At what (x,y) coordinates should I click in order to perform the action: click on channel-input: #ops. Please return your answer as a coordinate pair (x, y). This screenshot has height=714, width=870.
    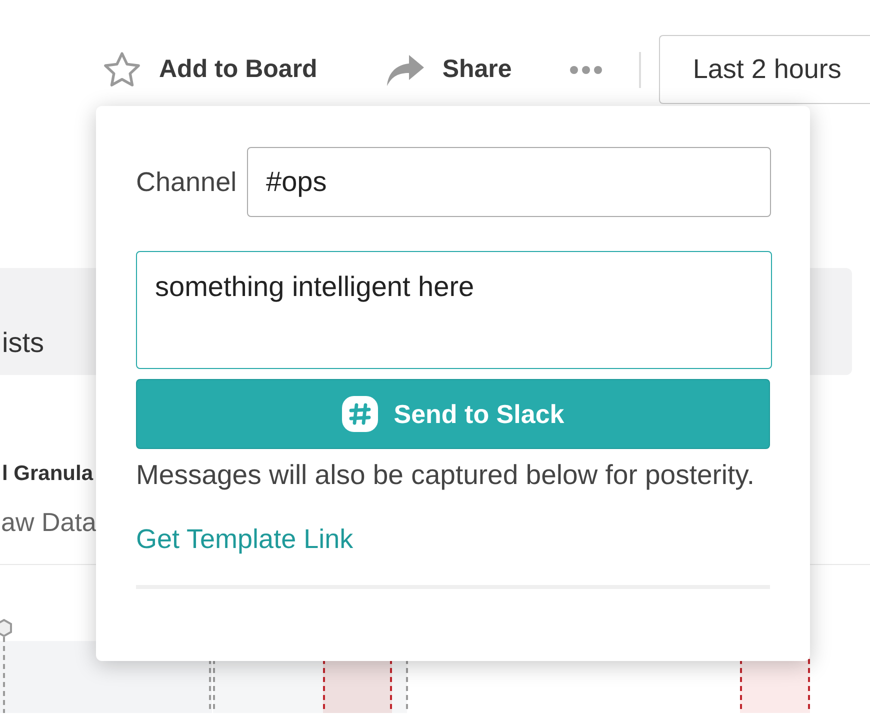
    Looking at the image, I should click on (509, 182).